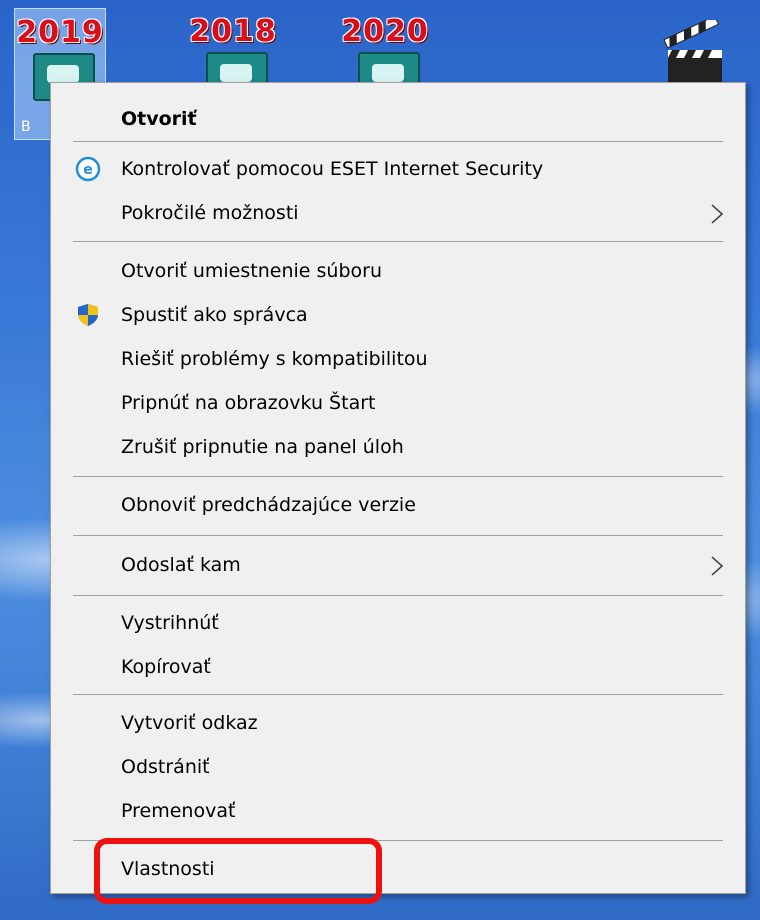 The height and width of the screenshot is (920, 760). Describe the element at coordinates (398, 213) in the screenshot. I see `menu-item-advanced-options: Pokročilé možnosti` at that location.